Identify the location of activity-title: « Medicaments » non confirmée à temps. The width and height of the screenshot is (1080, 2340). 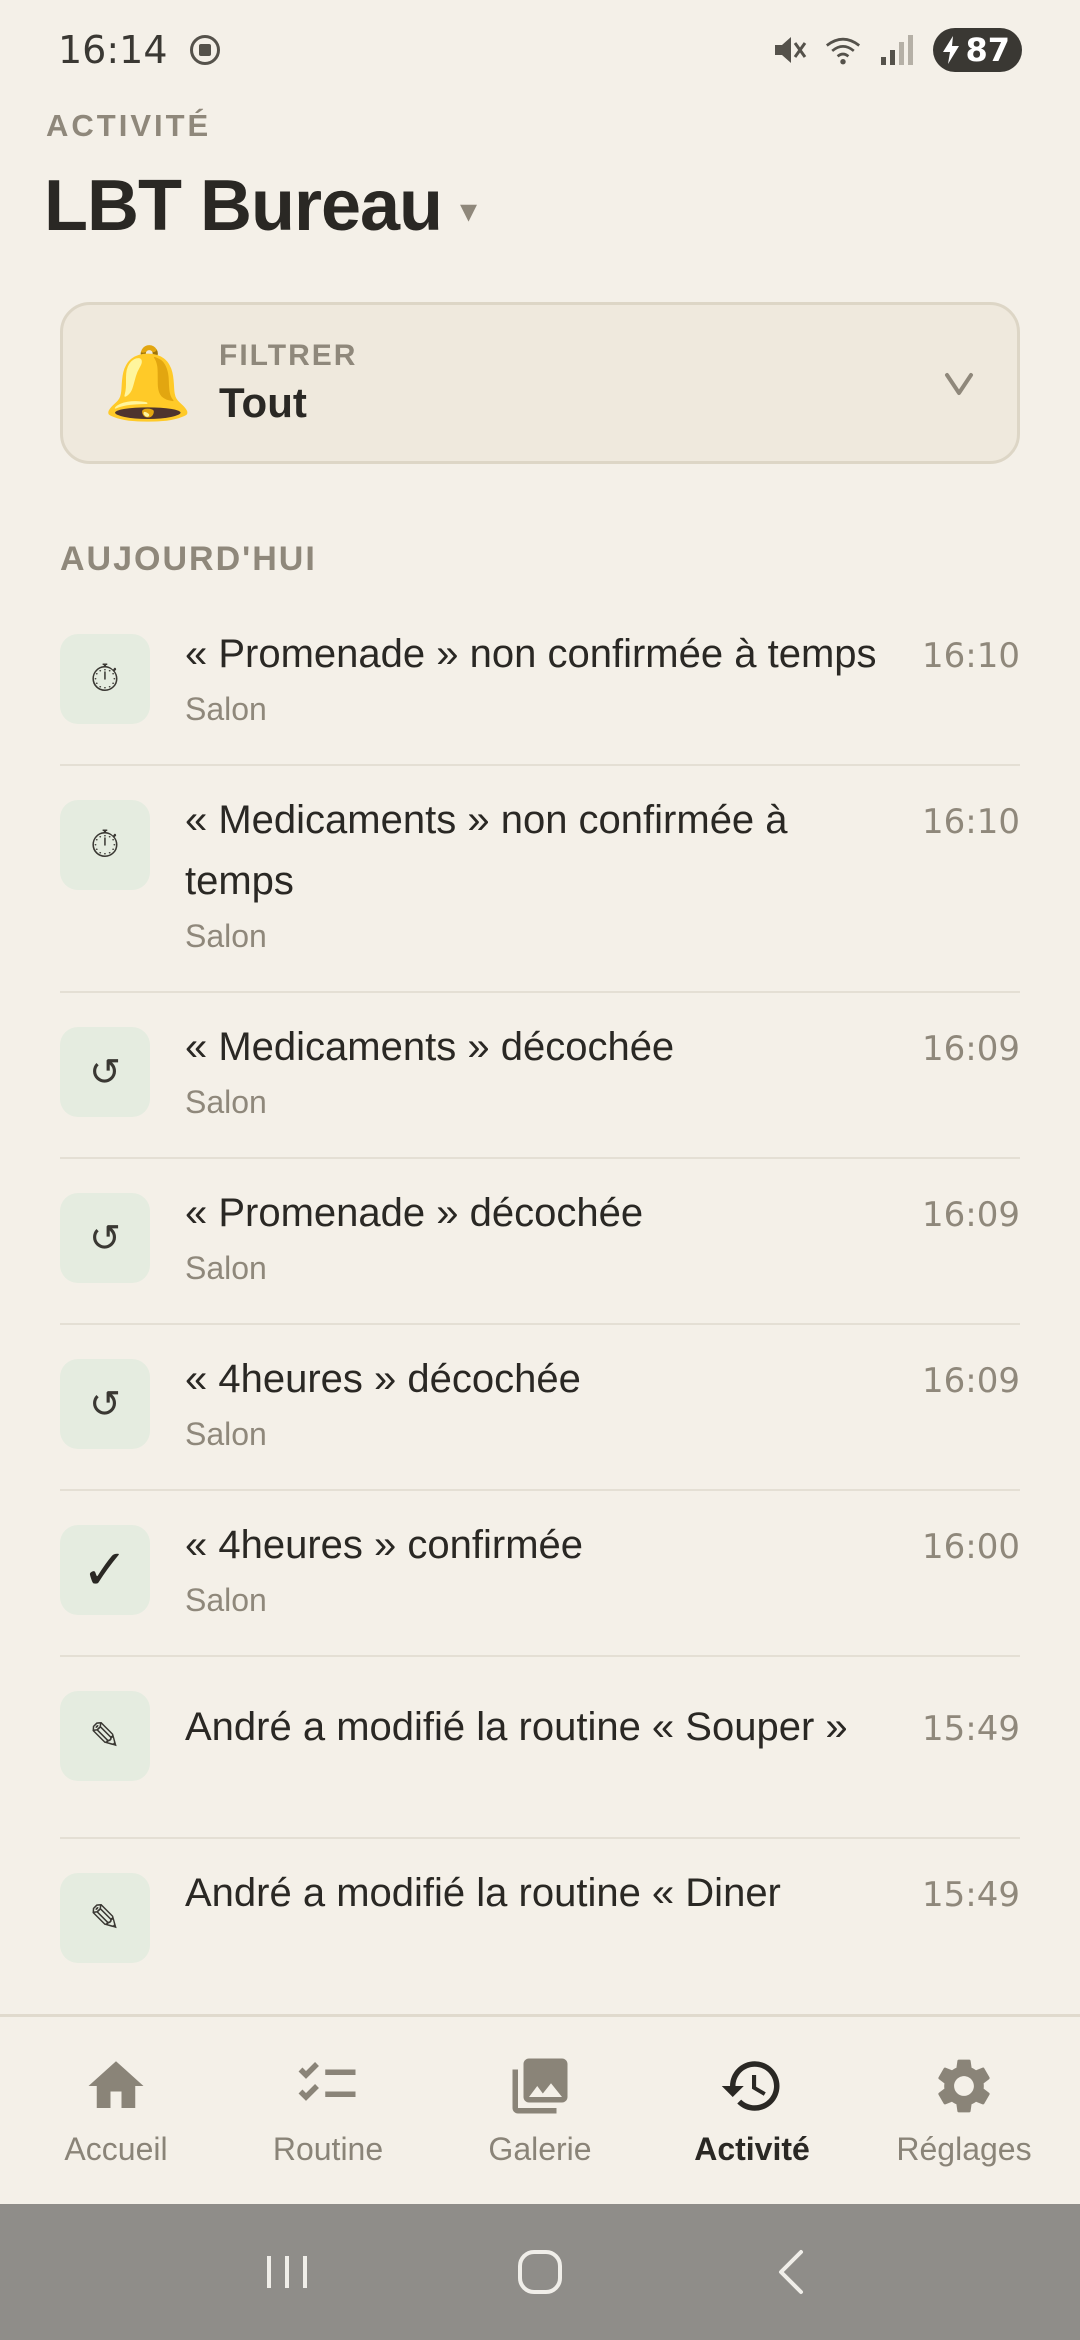
(486, 850).